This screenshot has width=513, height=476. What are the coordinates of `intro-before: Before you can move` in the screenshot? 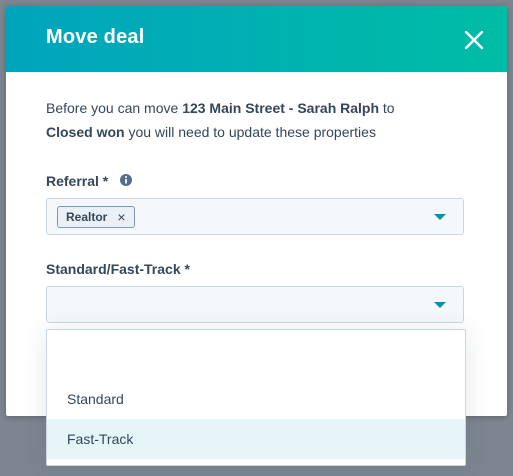 It's located at (114, 108).